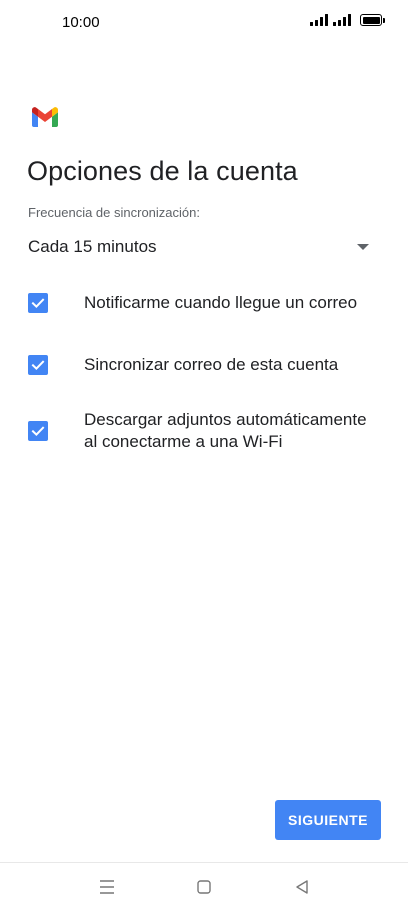 This screenshot has height=911, width=408. I want to click on battery-icon, so click(372, 20).